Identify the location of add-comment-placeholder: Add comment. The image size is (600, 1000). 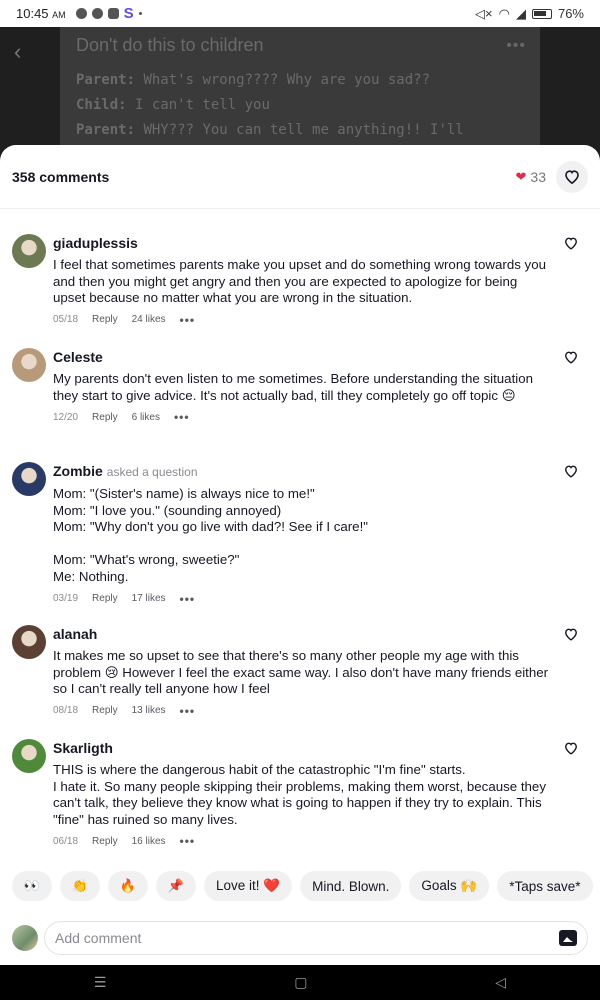
(307, 938).